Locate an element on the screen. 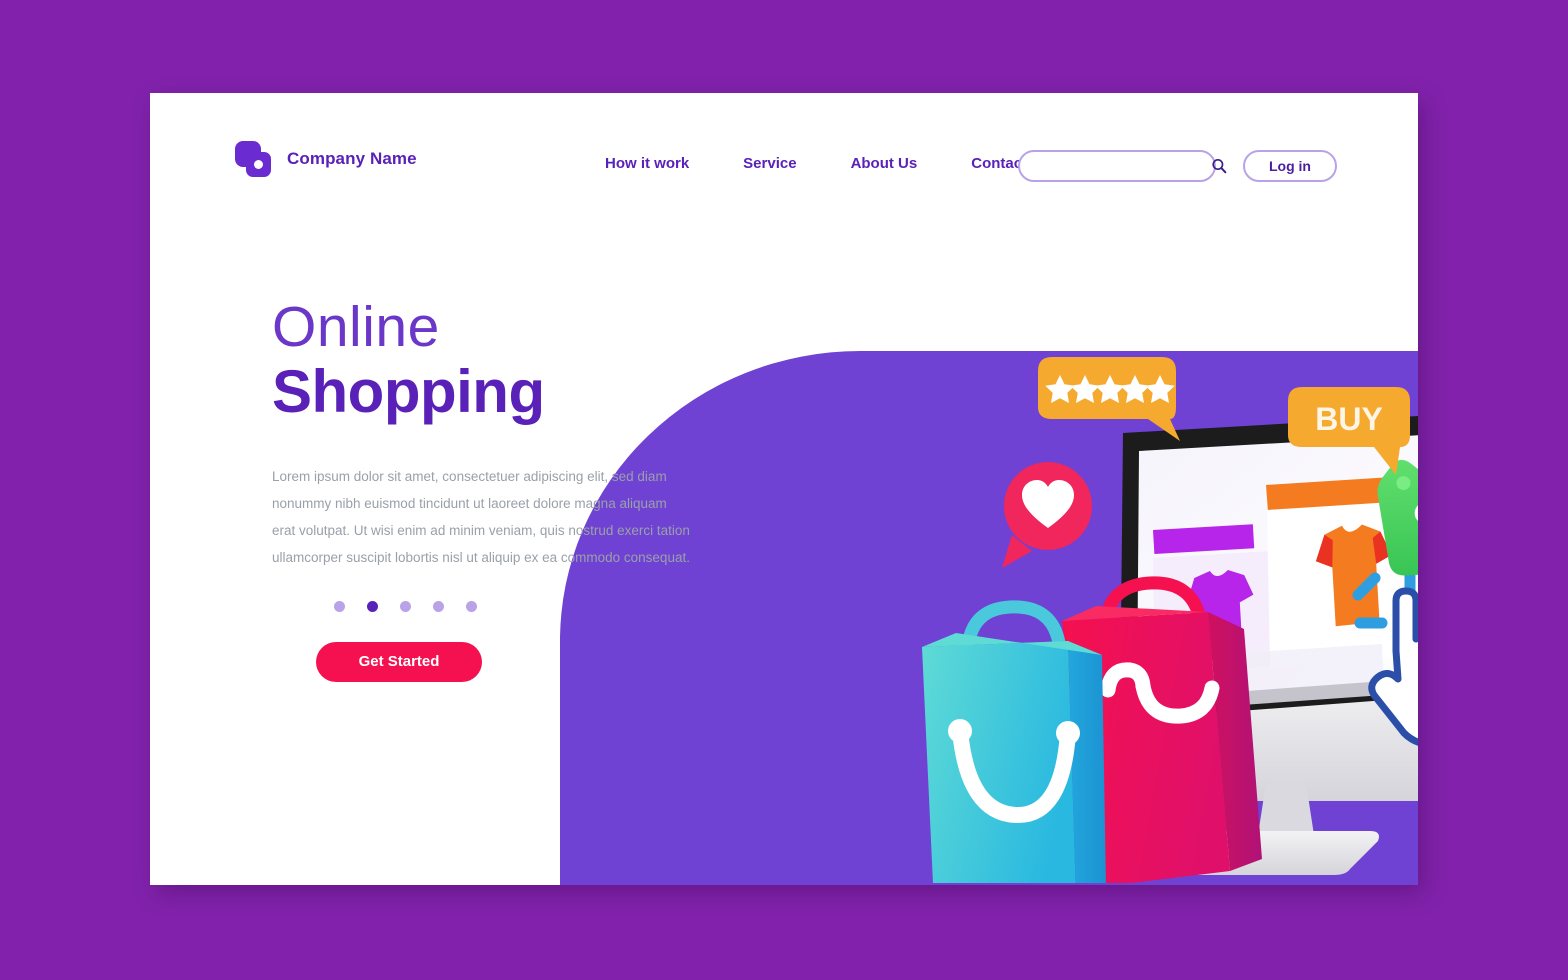 This screenshot has width=1568, height=980. nav-item-service: Service is located at coordinates (769, 163).